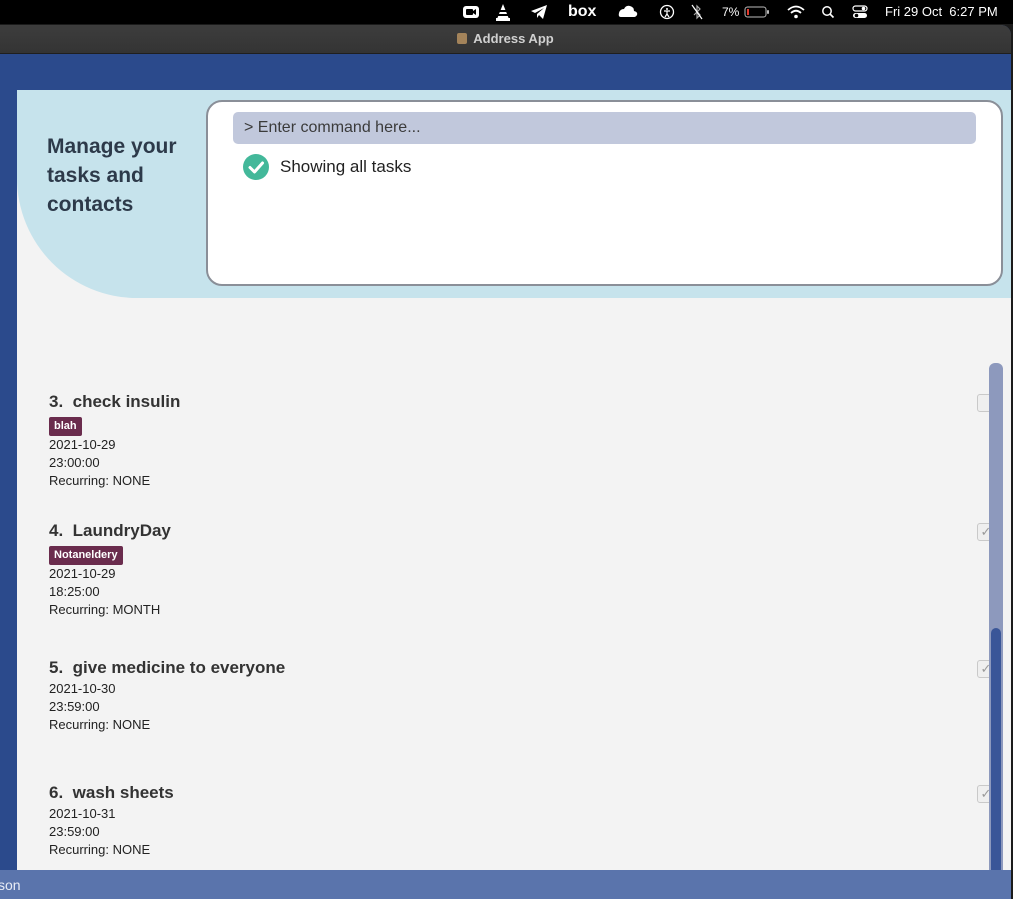 The height and width of the screenshot is (899, 1013). What do you see at coordinates (509, 668) in the screenshot?
I see `task-title: 5. give medicine to everyone` at bounding box center [509, 668].